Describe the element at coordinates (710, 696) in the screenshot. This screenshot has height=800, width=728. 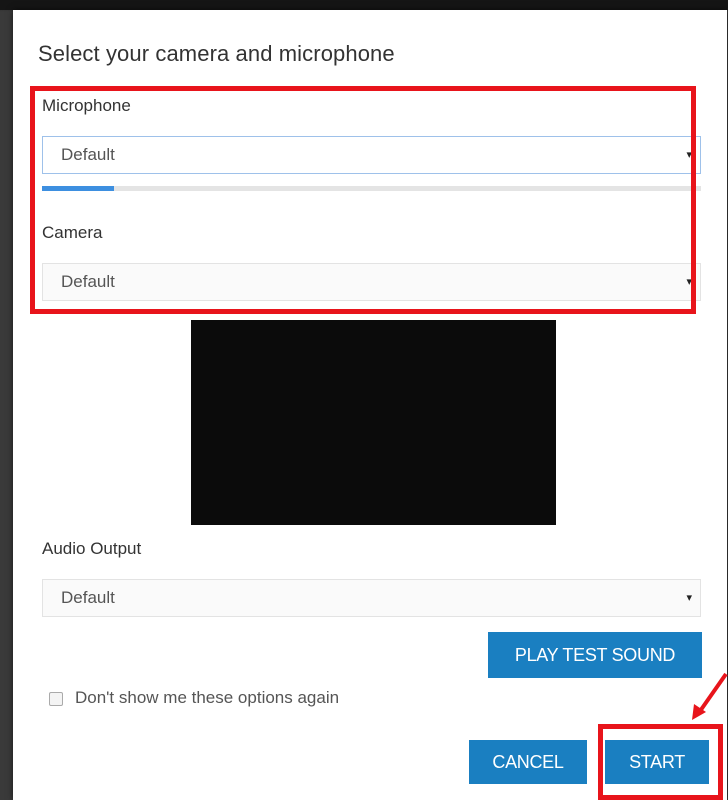
I see `annotation-arrow-icon` at that location.